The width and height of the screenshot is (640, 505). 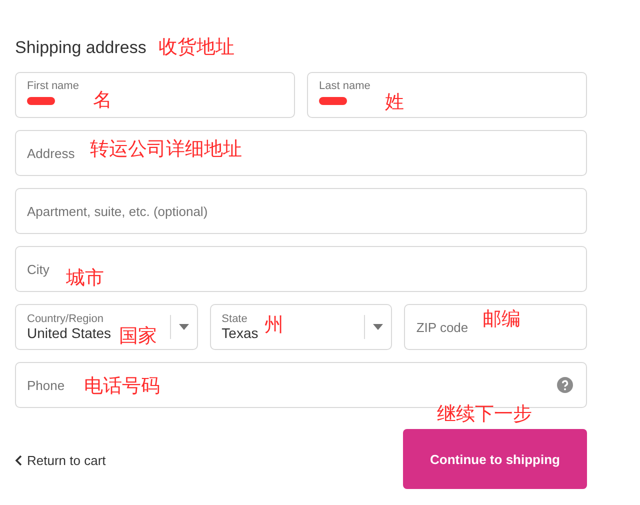 What do you see at coordinates (495, 459) in the screenshot?
I see `continue-button: Continue to shipping` at bounding box center [495, 459].